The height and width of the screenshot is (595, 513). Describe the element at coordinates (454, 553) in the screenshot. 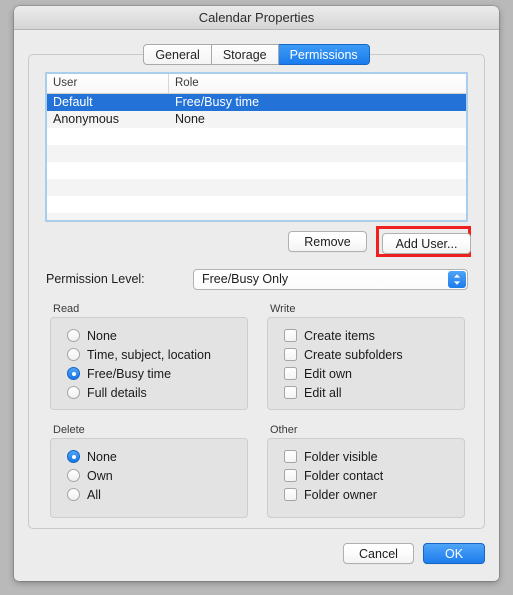

I see `ok-button: OK` at that location.